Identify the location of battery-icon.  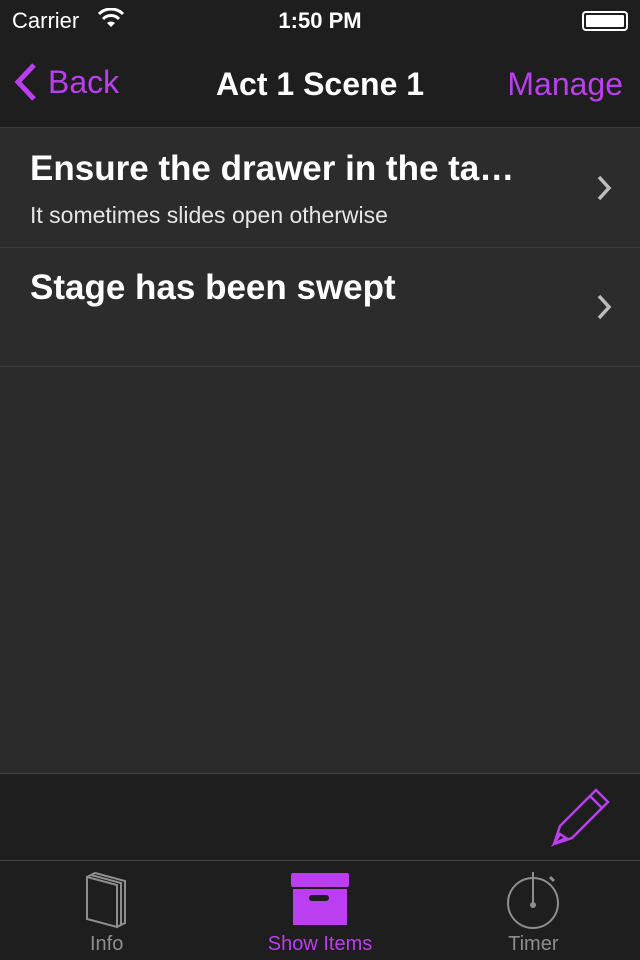
(605, 21).